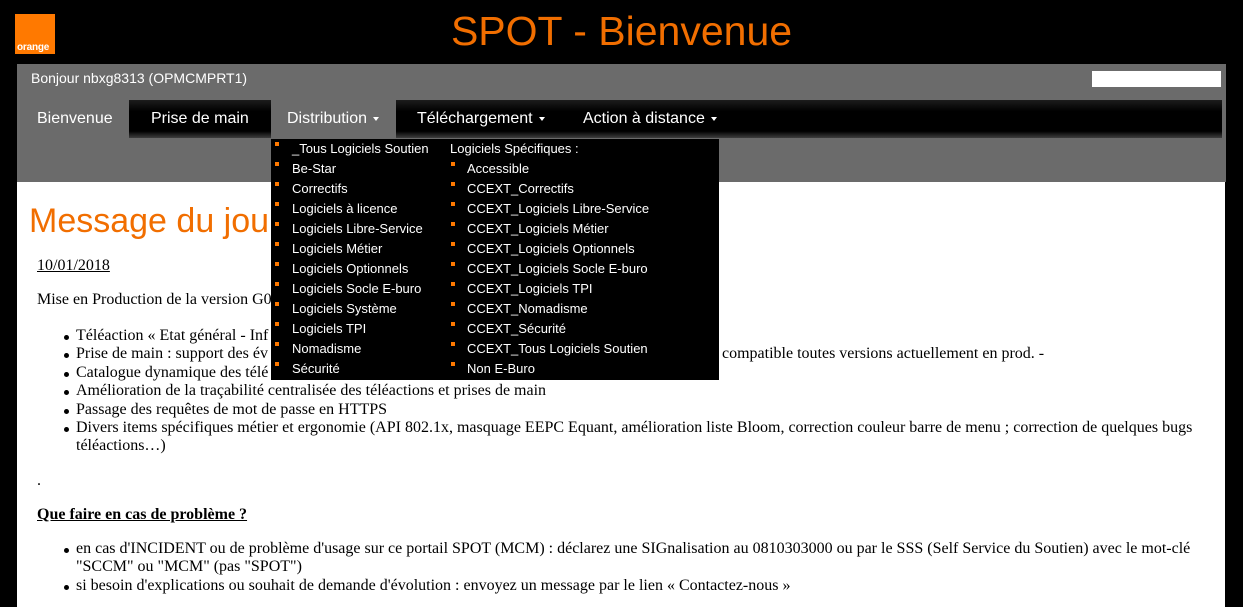 Image resolution: width=1243 pixels, height=607 pixels. Describe the element at coordinates (1156, 79) in the screenshot. I see `search-input` at that location.